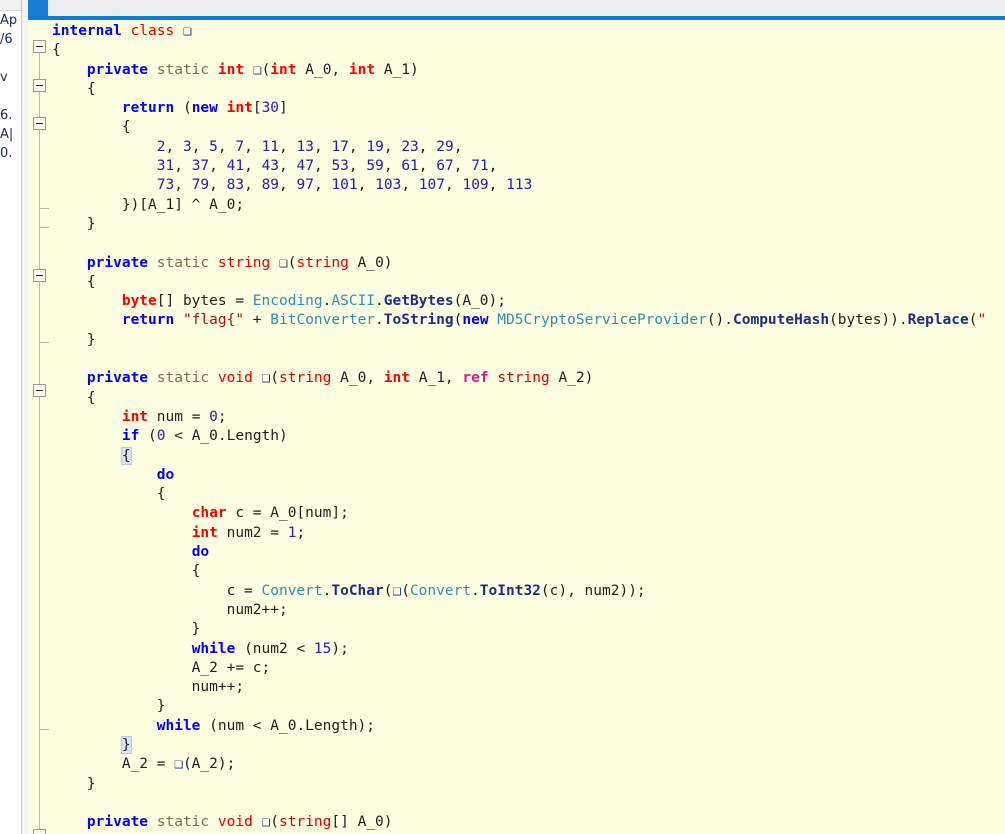 This screenshot has height=834, width=1005. What do you see at coordinates (528, 513) in the screenshot?
I see `code-line: char c = A_0[num];` at bounding box center [528, 513].